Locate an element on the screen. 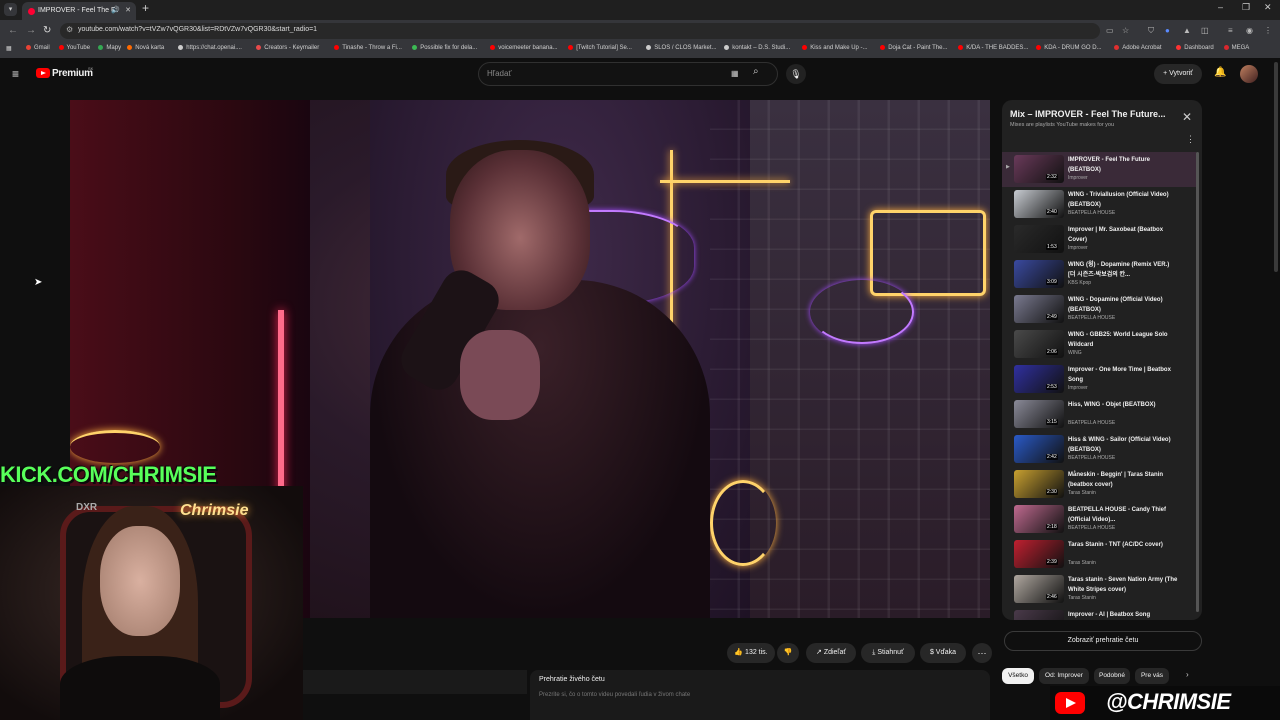 This screenshot has width=1280, height=720. minimize-button: – is located at coordinates (1220, 7).